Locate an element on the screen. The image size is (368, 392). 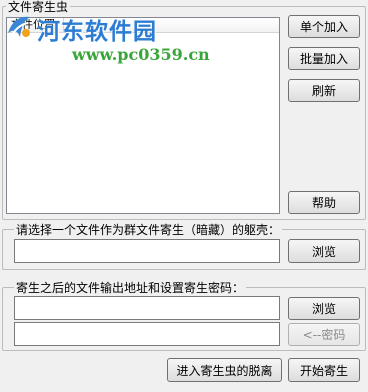
file-location-column-header: 文件位置 is located at coordinates (35, 25).